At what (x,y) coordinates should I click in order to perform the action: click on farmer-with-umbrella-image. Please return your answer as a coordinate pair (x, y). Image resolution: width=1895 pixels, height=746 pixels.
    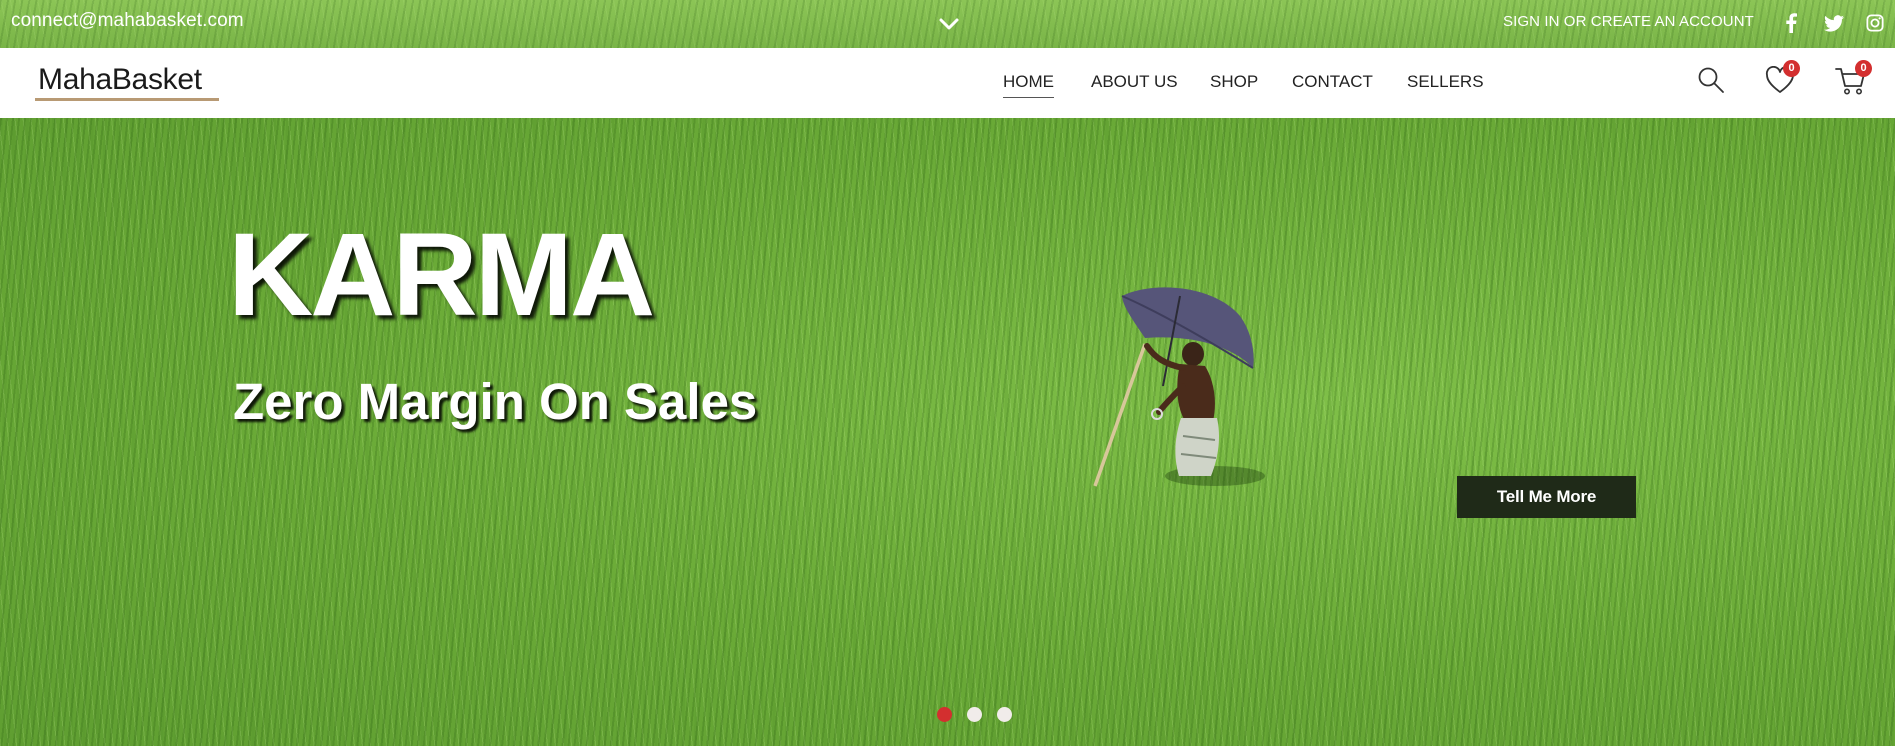
    Looking at the image, I should click on (1179, 387).